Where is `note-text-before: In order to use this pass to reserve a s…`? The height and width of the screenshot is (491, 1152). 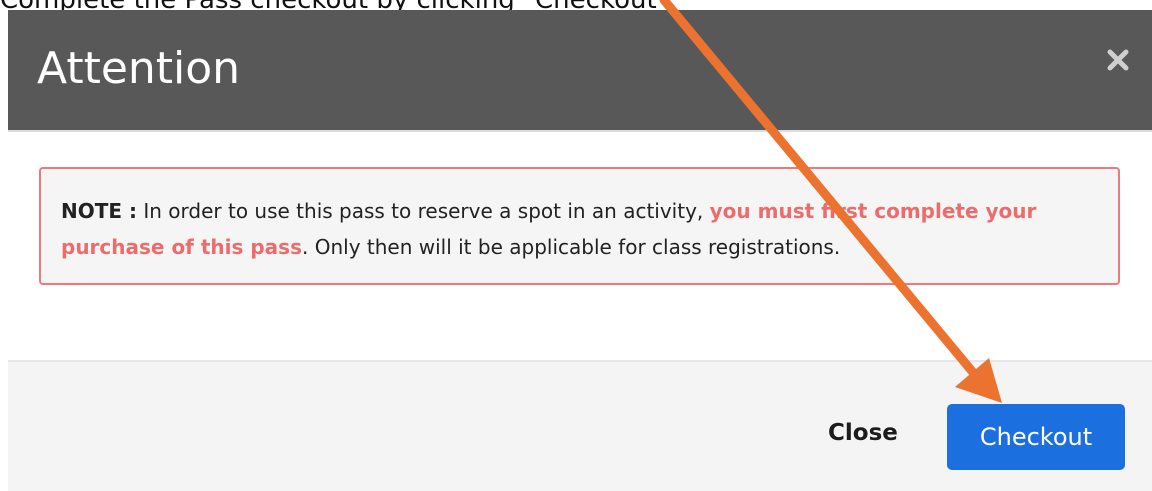
note-text-before: In order to use this pass to reserve a s… is located at coordinates (423, 211).